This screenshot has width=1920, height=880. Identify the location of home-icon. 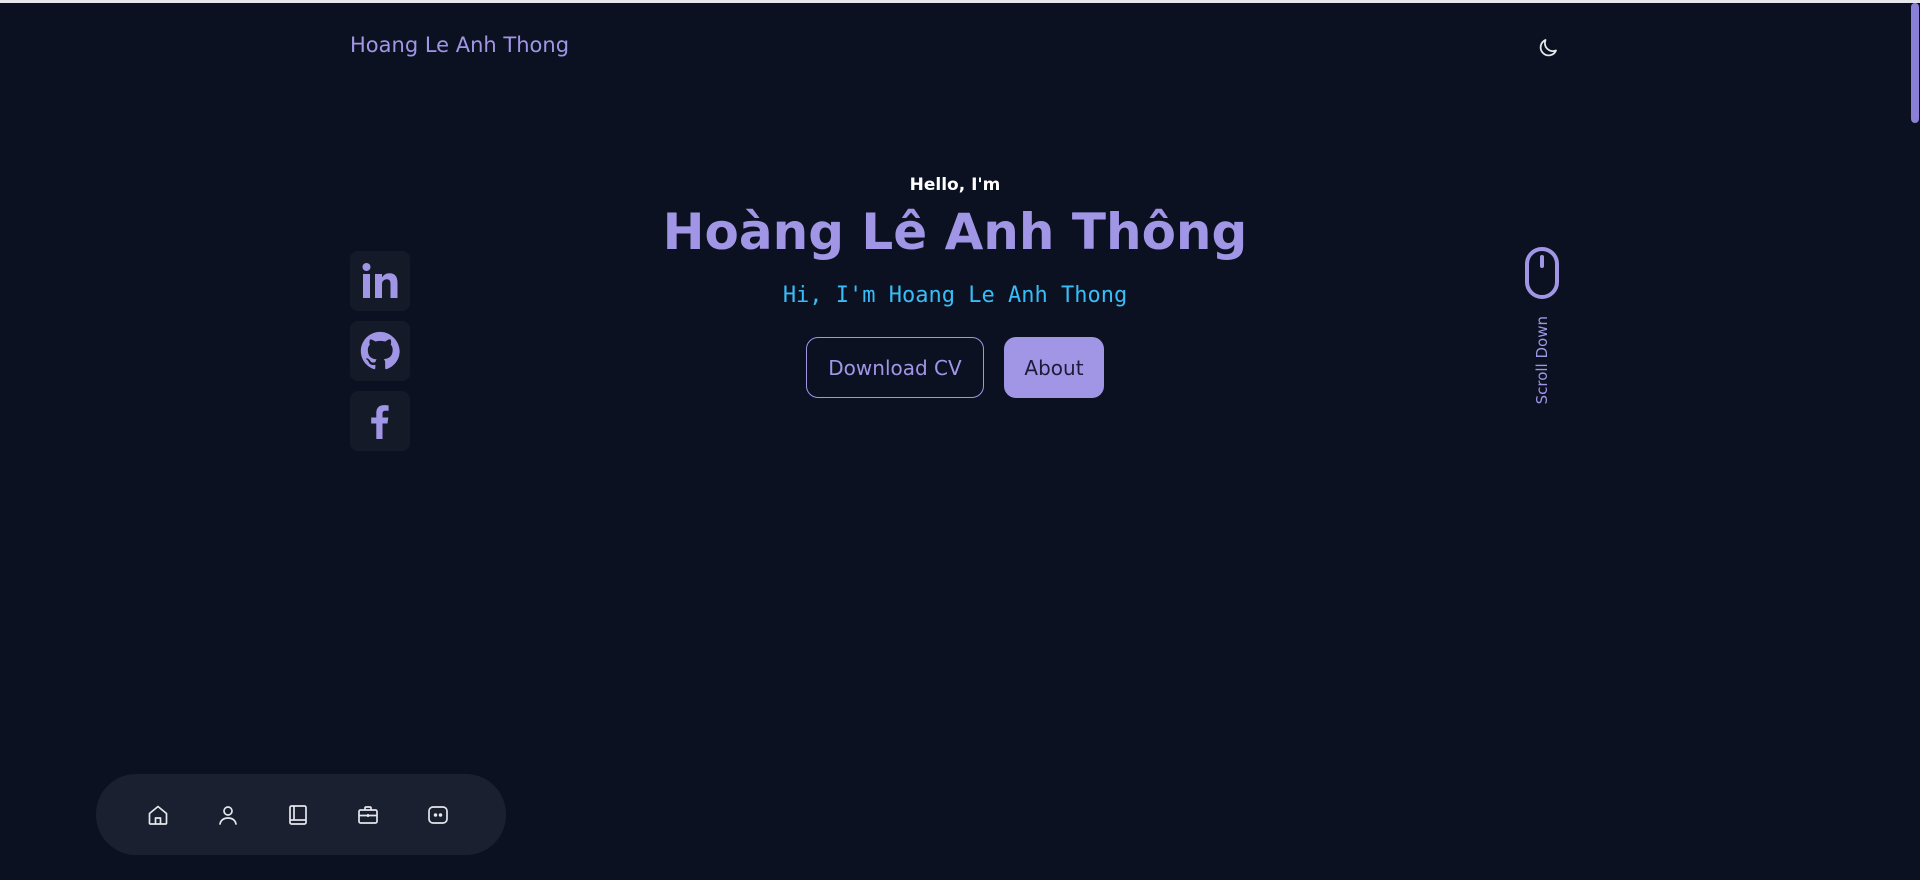
(158, 815).